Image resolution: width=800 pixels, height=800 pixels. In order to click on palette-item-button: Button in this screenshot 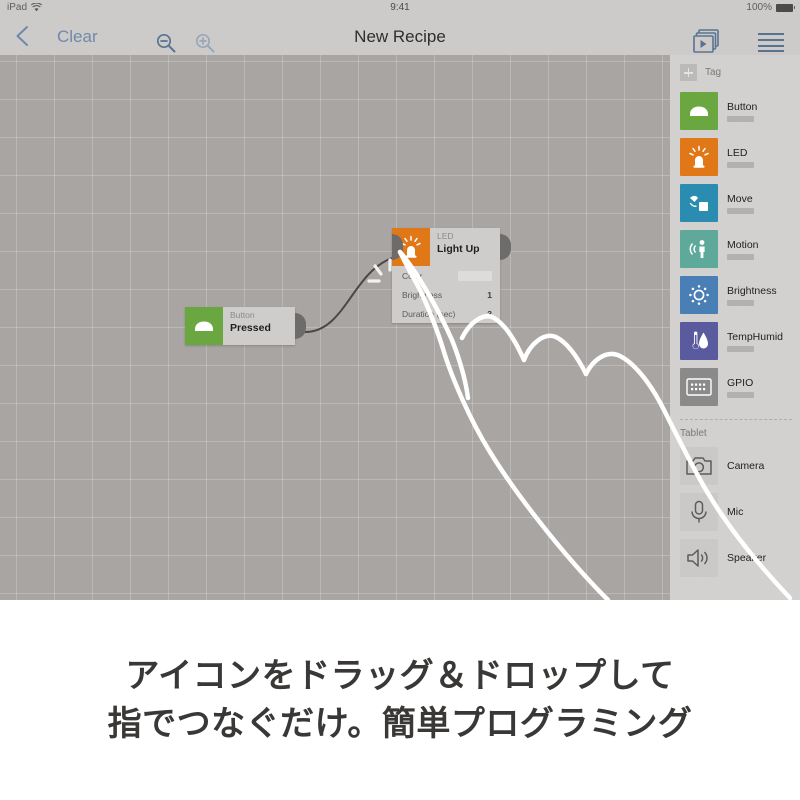, I will do `click(735, 111)`.